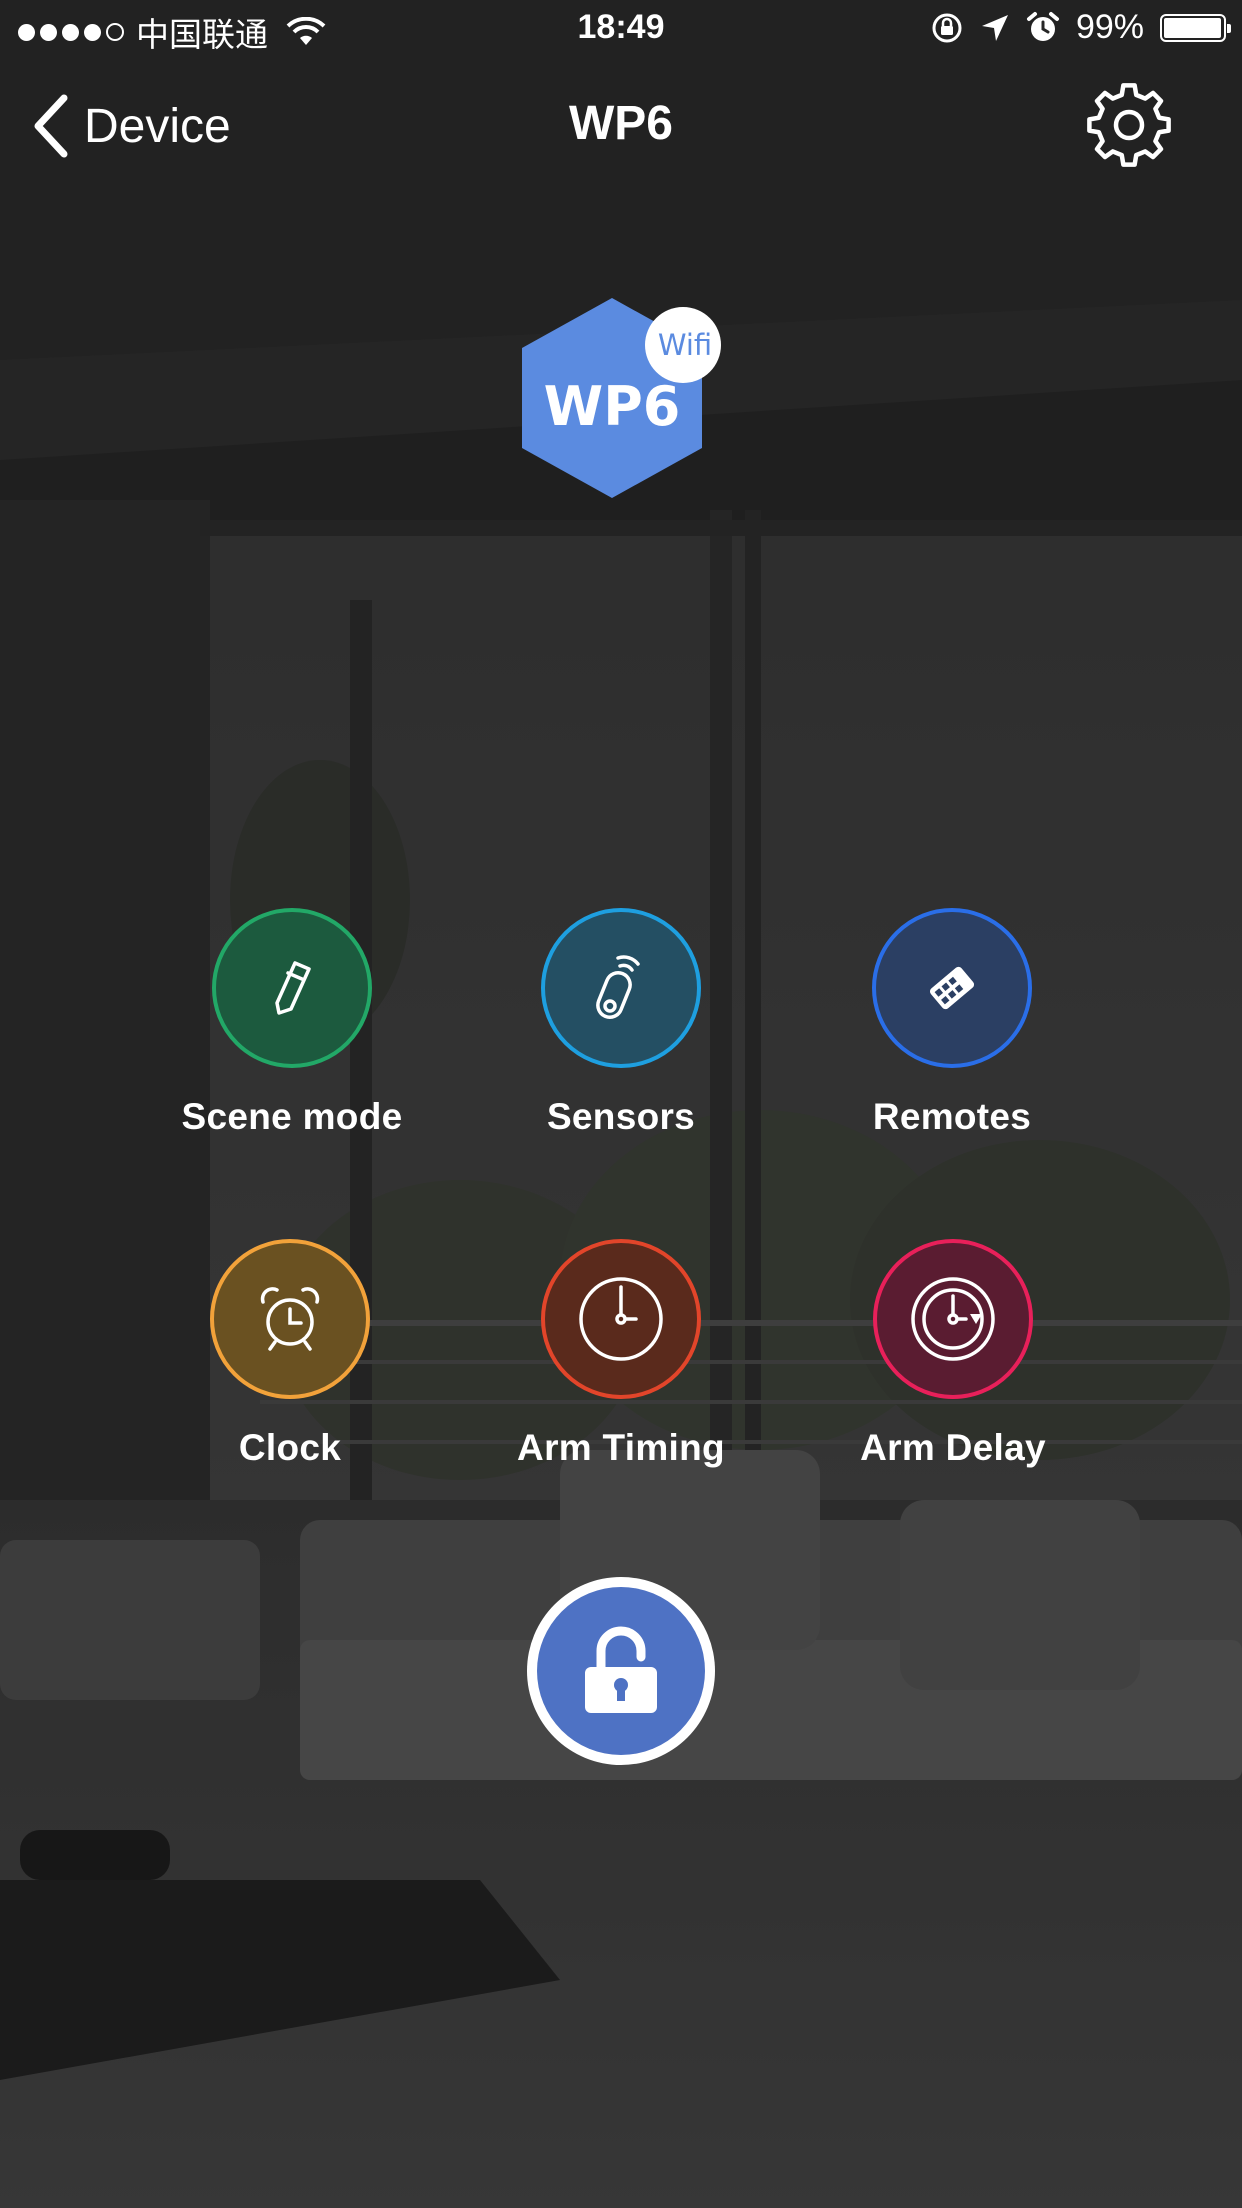 The width and height of the screenshot is (1242, 2208). Describe the element at coordinates (685, 345) in the screenshot. I see `wifi-badge-label: Wifi` at that location.